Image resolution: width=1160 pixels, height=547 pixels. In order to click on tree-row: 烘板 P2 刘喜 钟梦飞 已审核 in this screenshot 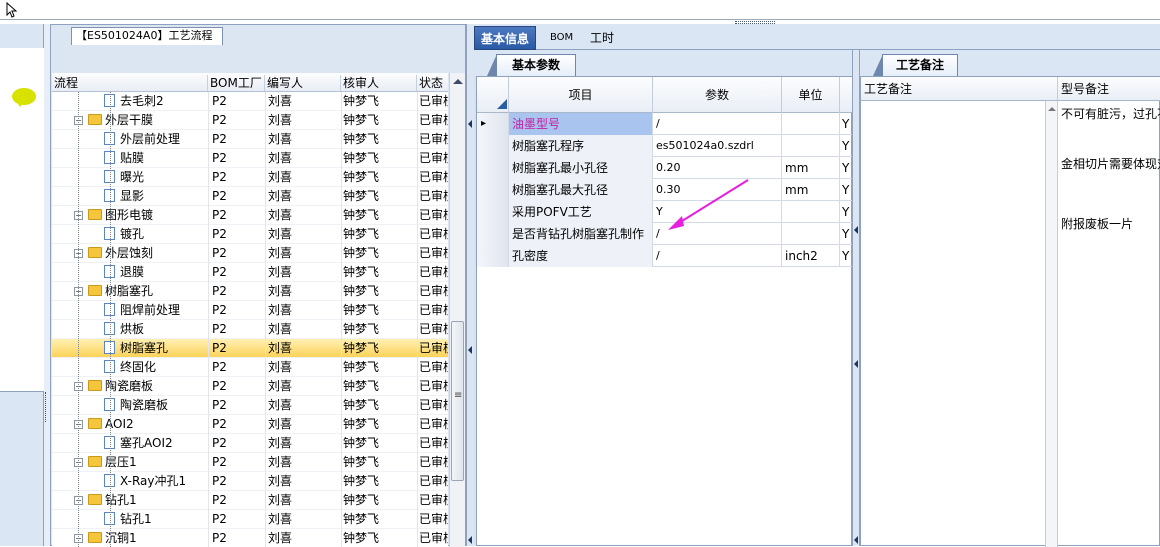, I will do `click(250, 329)`.